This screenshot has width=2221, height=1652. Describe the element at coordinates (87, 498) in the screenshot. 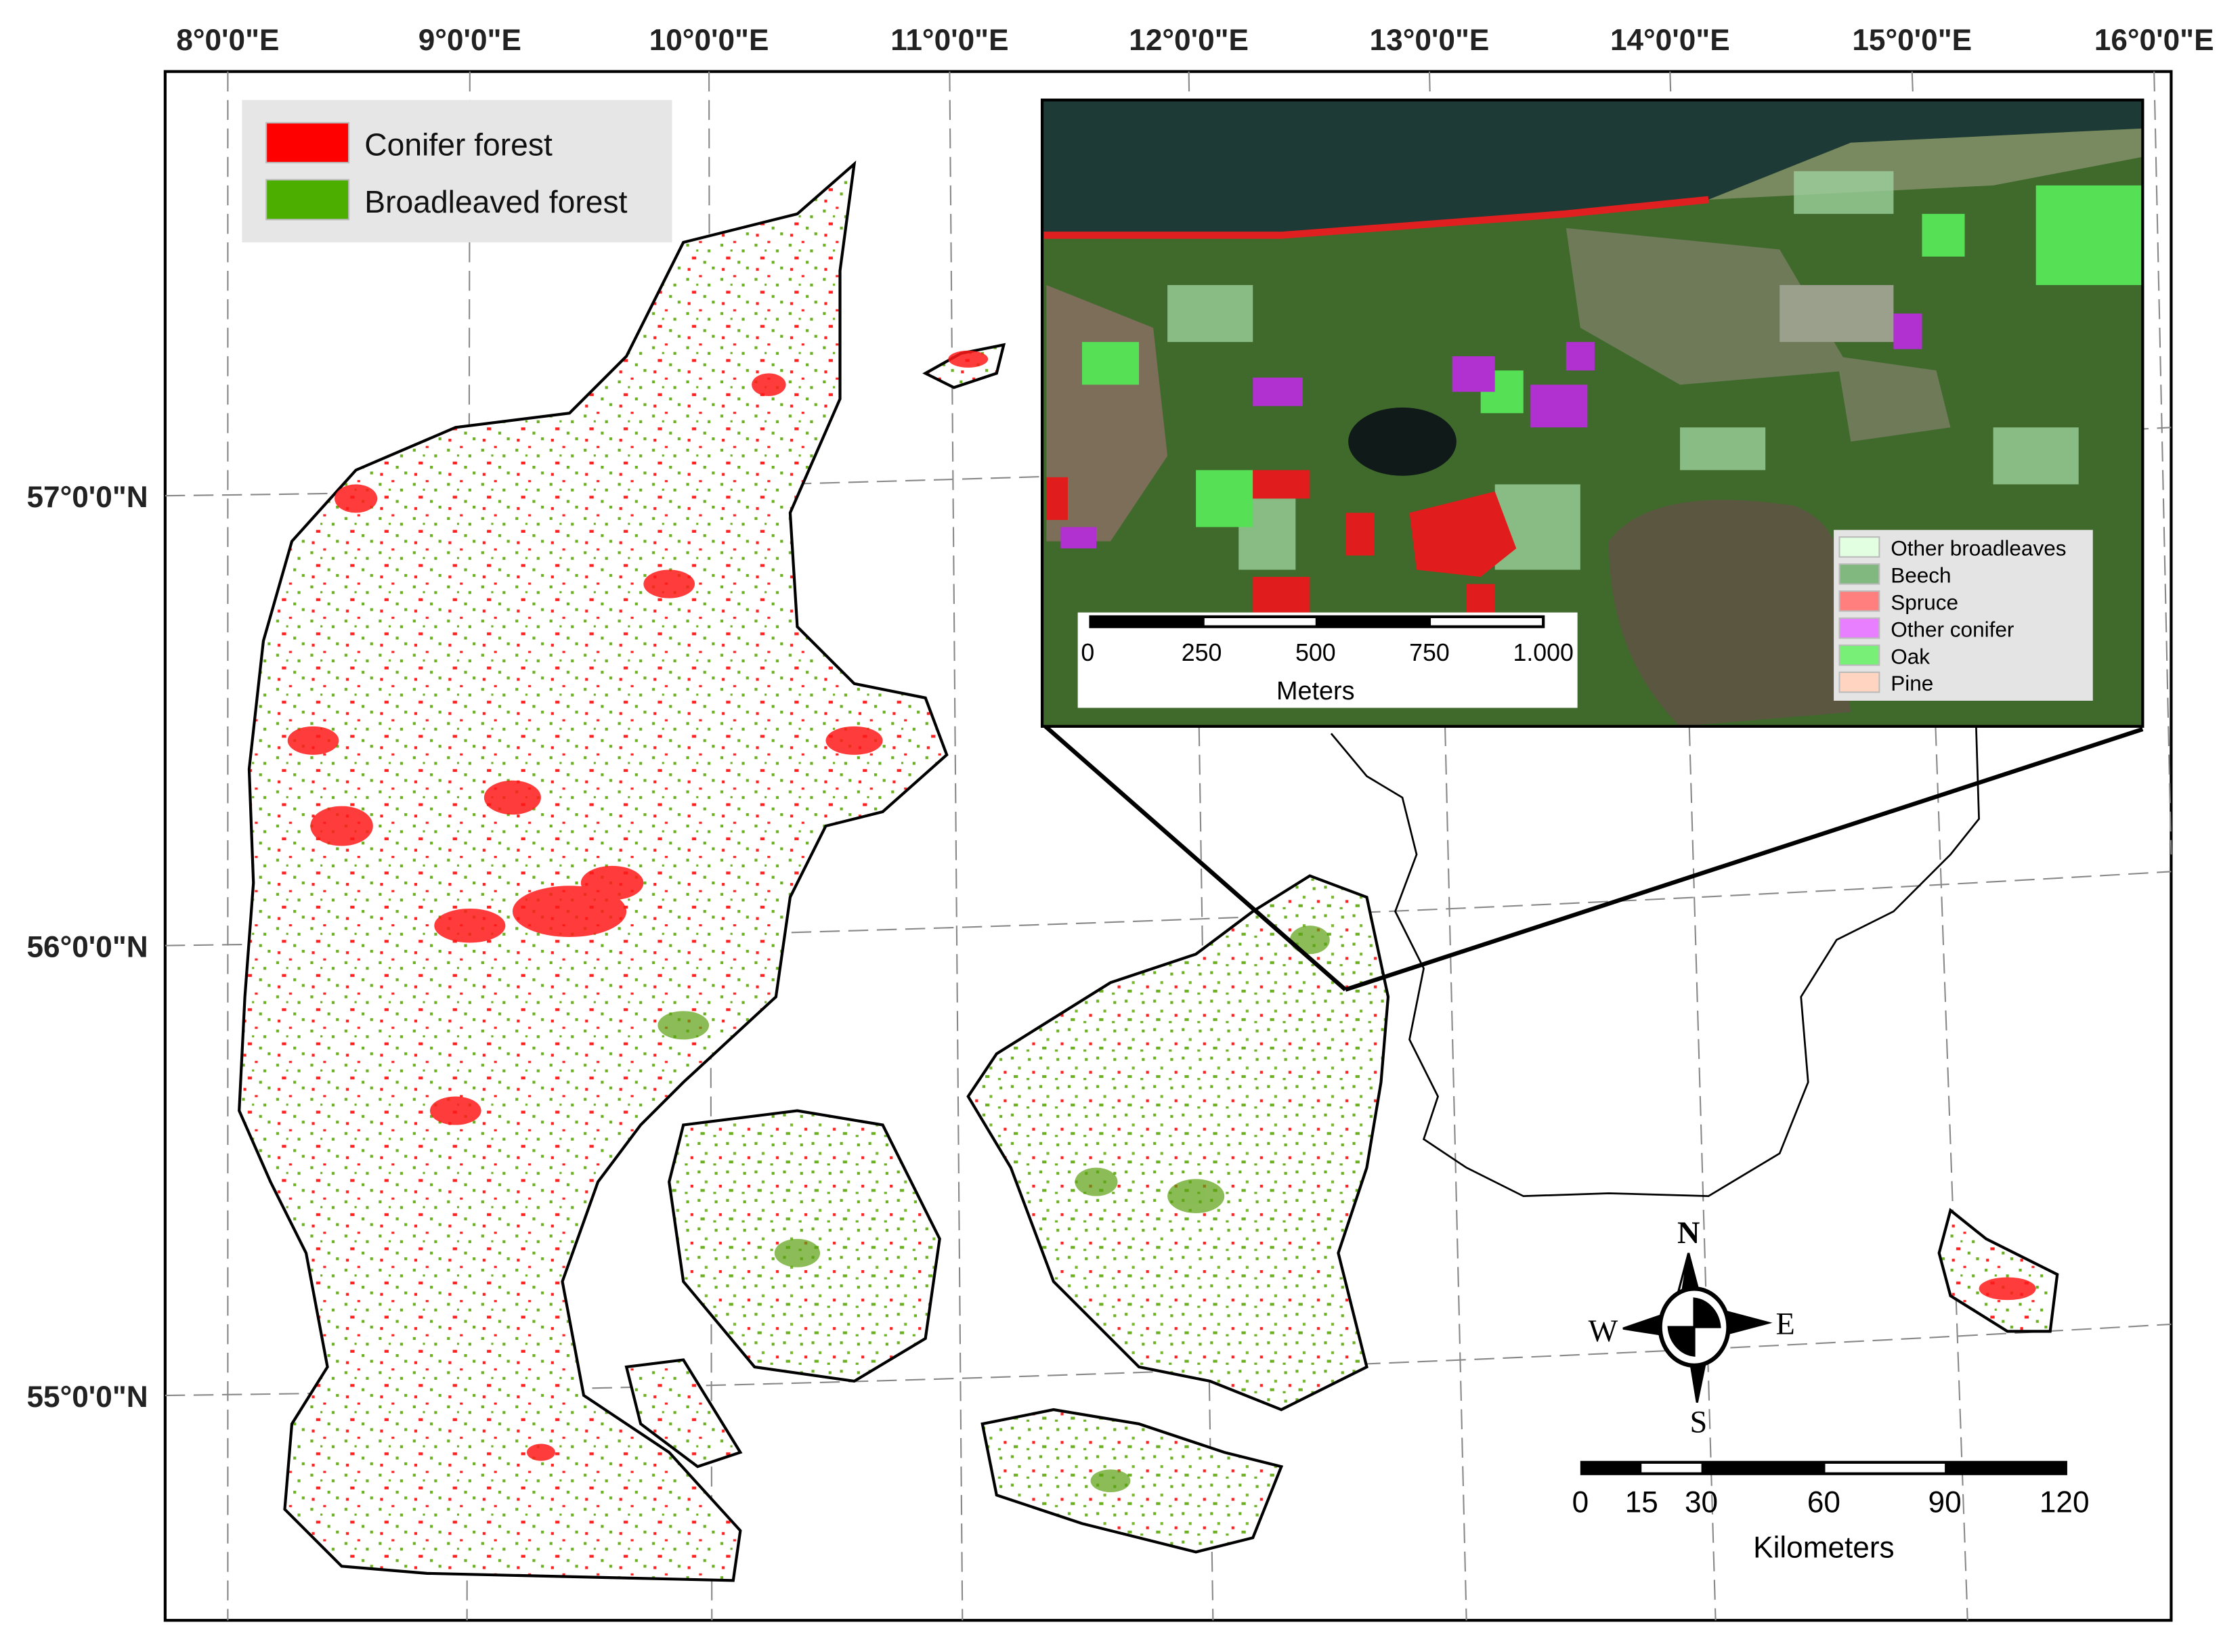

I see `lat-label: 57°0'0"N` at that location.